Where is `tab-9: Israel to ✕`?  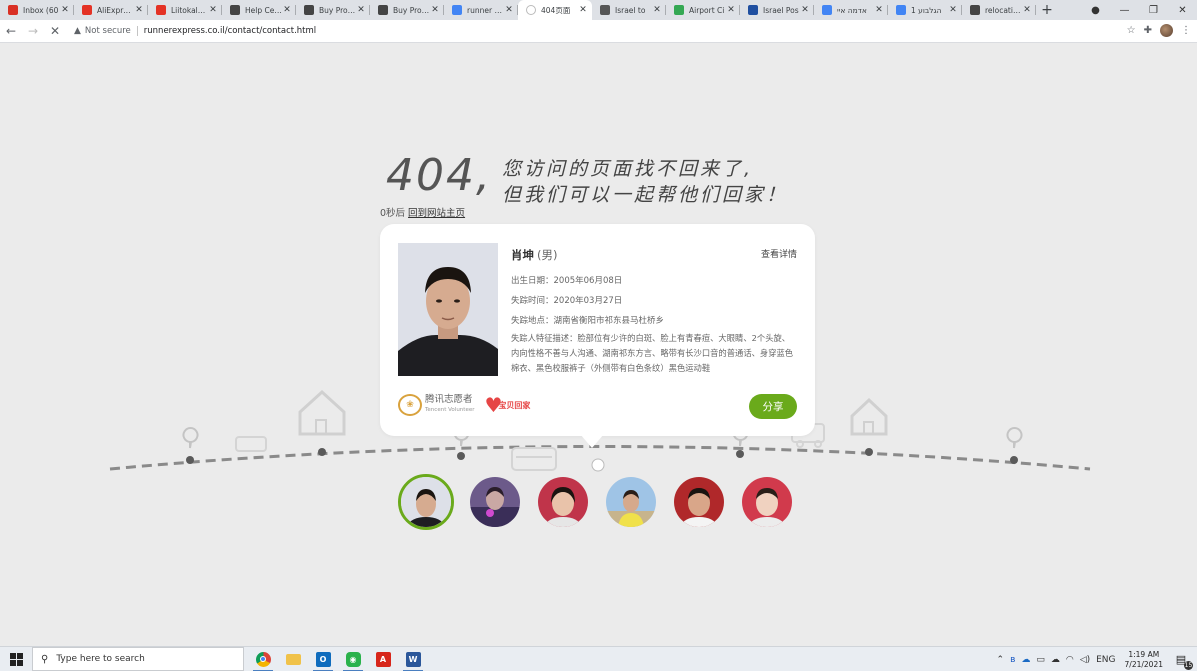 tab-9: Israel to ✕ is located at coordinates (629, 10).